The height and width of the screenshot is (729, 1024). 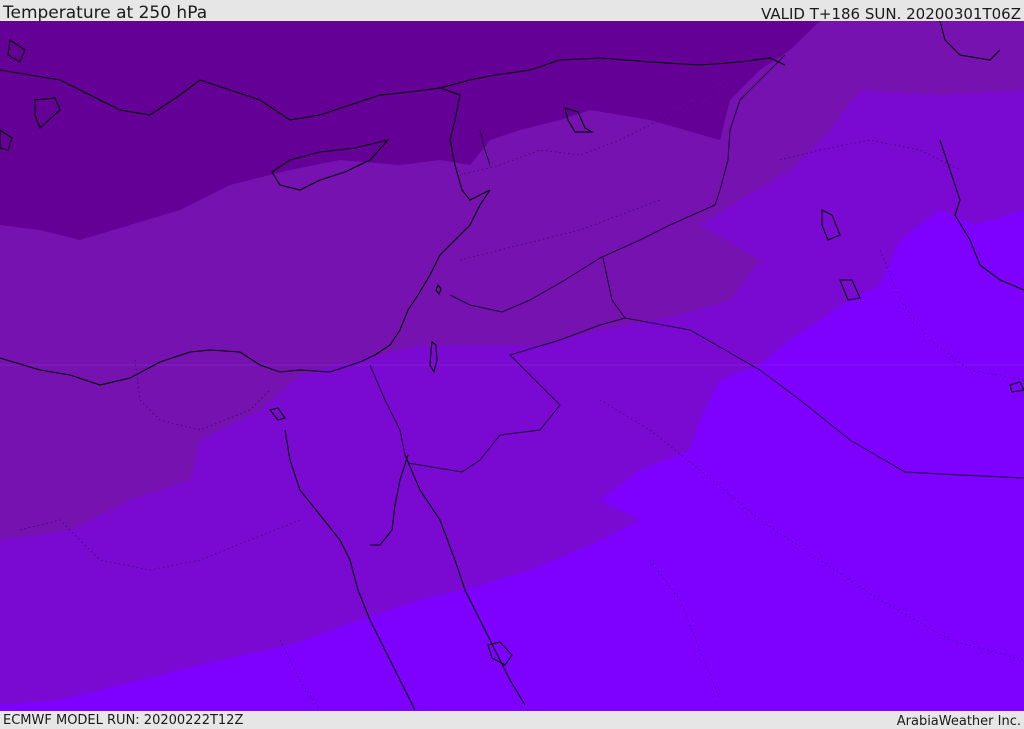 I want to click on model-run-label: ECMWF MODEL RUN: 20200222T12Z, so click(x=123, y=720).